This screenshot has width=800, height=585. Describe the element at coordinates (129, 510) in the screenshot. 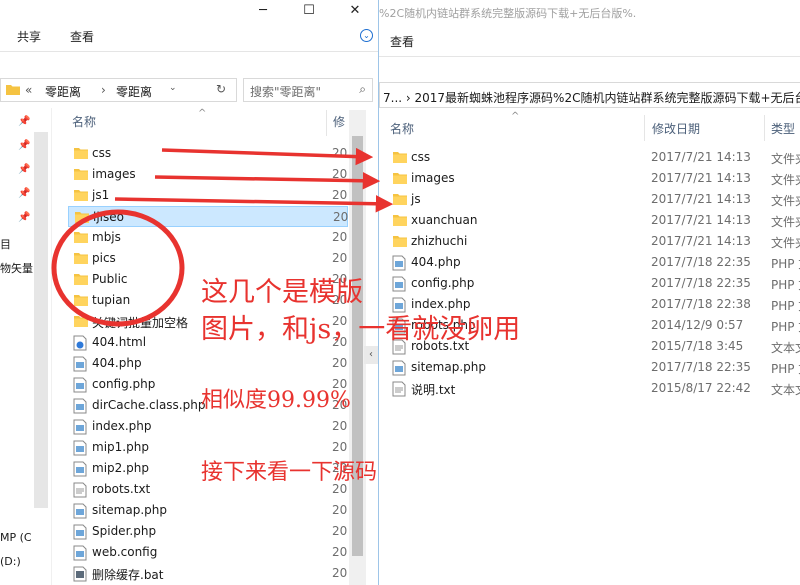

I see `file-name: sitemap.php` at that location.